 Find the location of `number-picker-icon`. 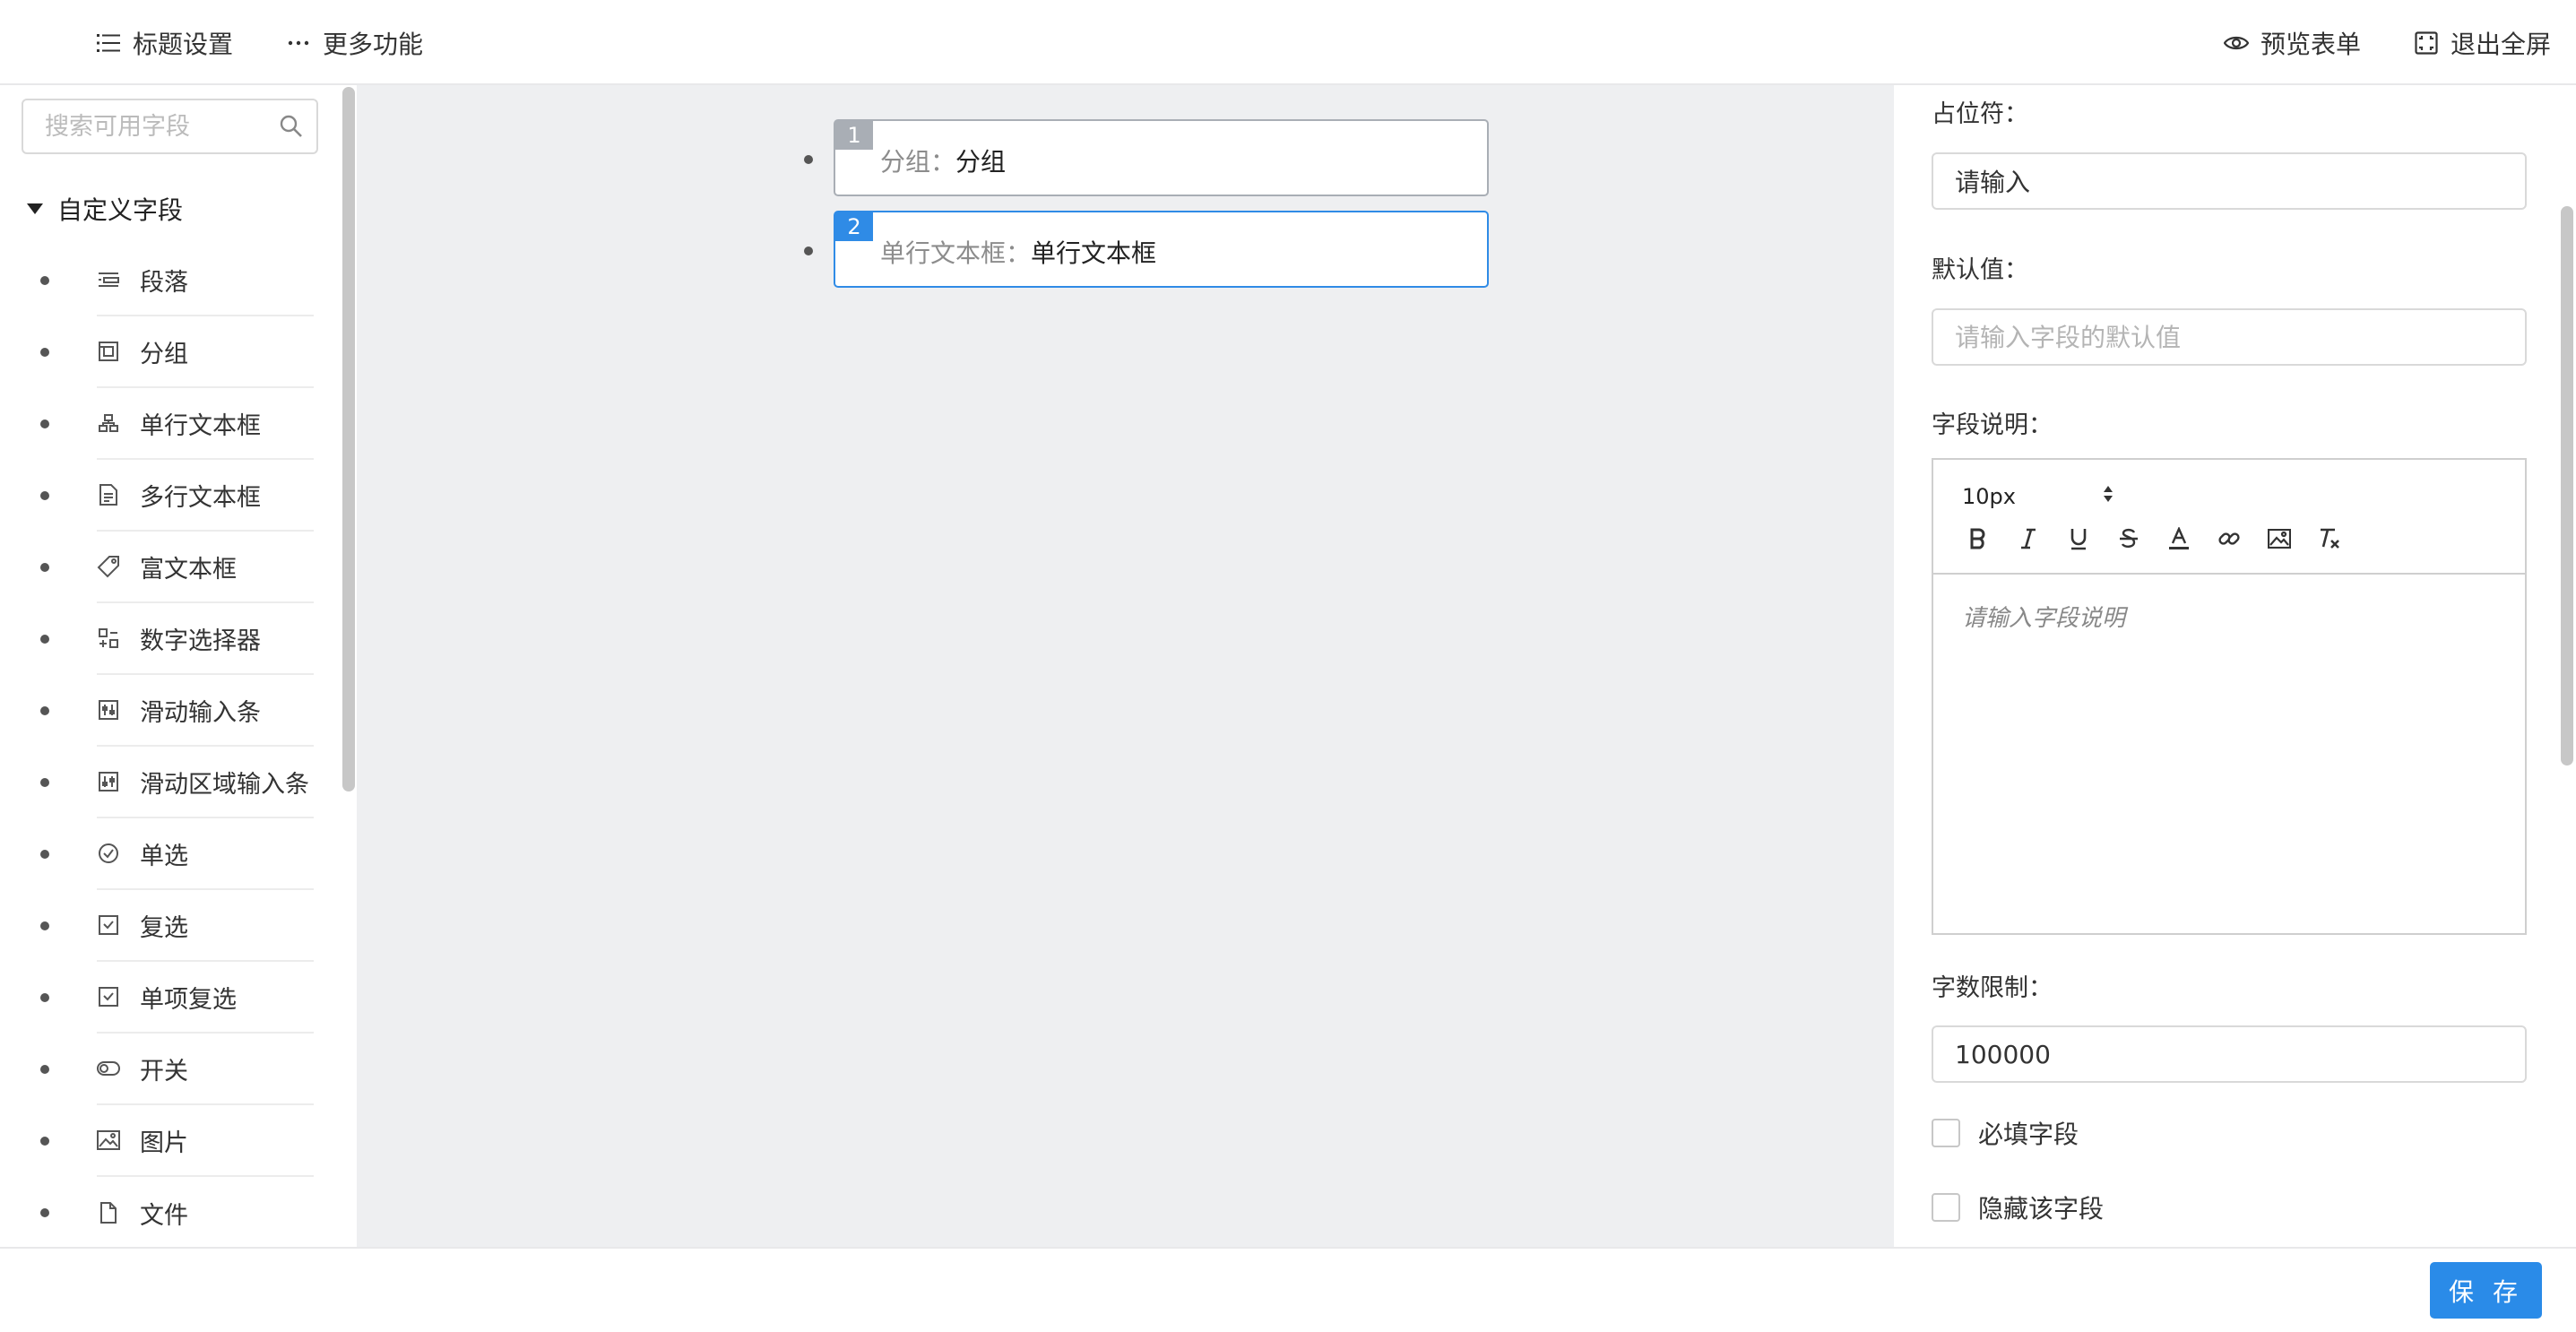

number-picker-icon is located at coordinates (108, 638).